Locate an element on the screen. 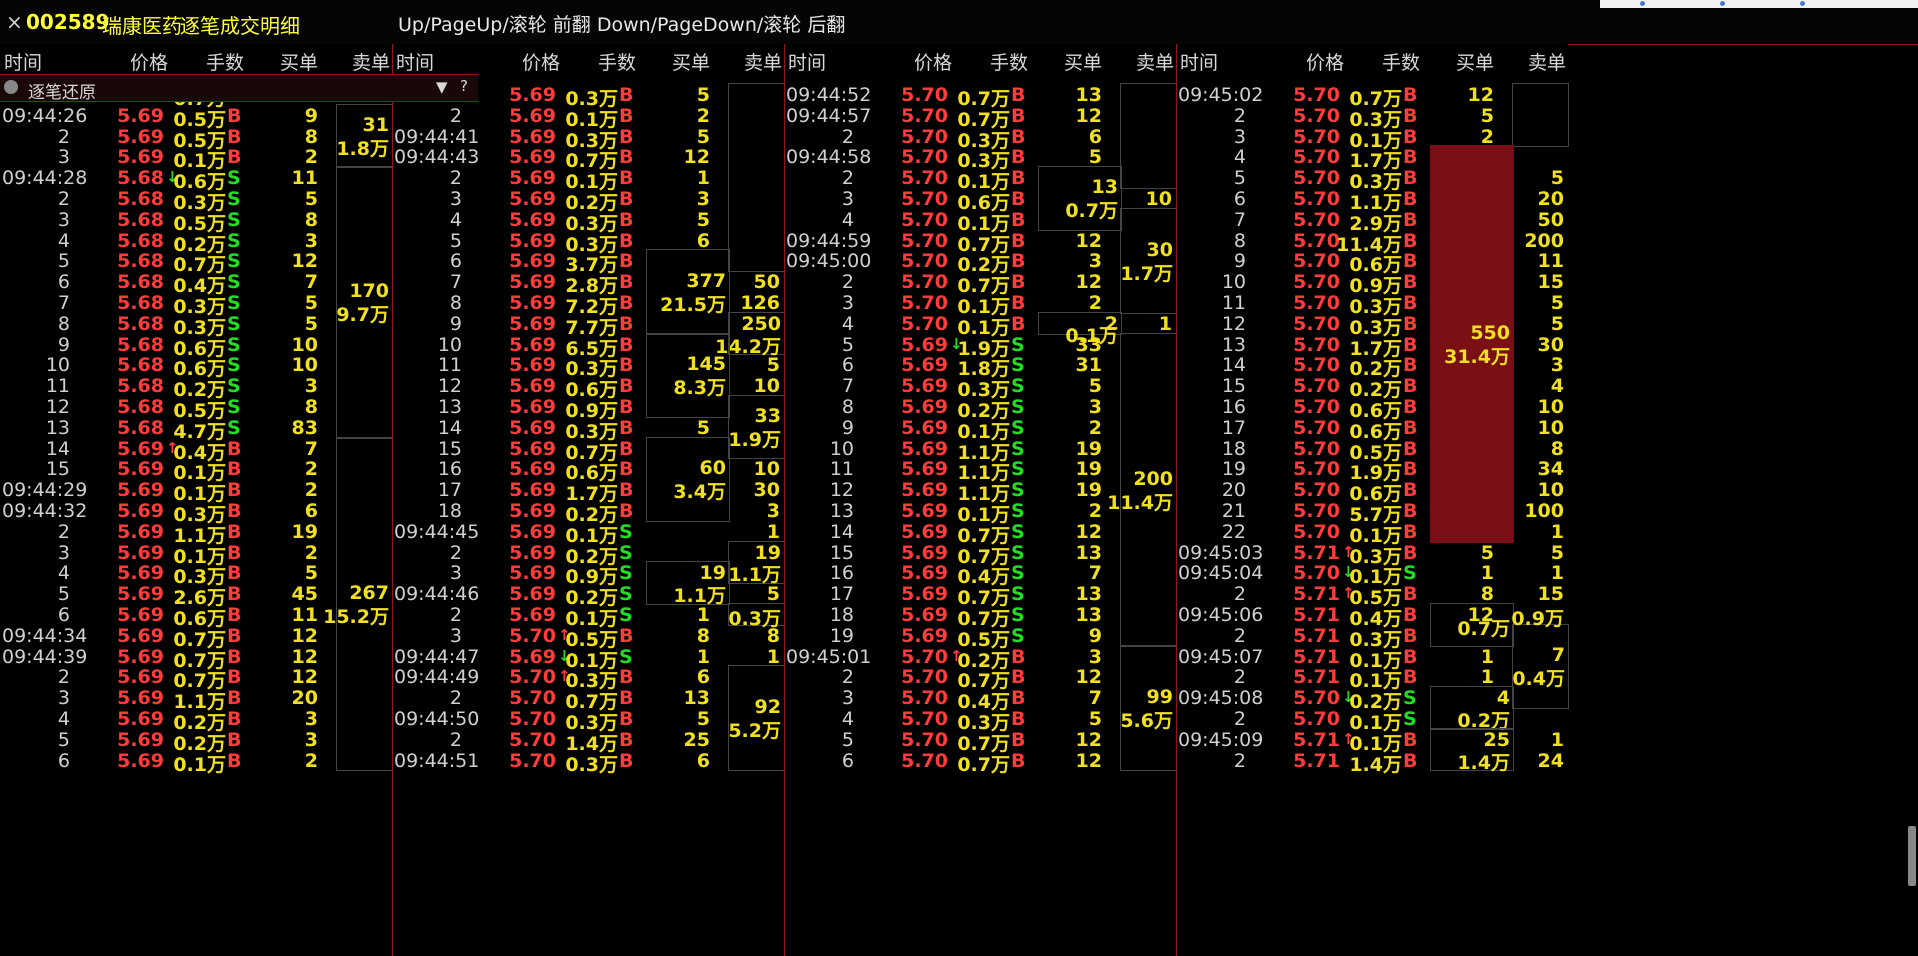 The image size is (1918, 956). tick-row: 6 5.69 0.1万 B 2 is located at coordinates (196, 762).